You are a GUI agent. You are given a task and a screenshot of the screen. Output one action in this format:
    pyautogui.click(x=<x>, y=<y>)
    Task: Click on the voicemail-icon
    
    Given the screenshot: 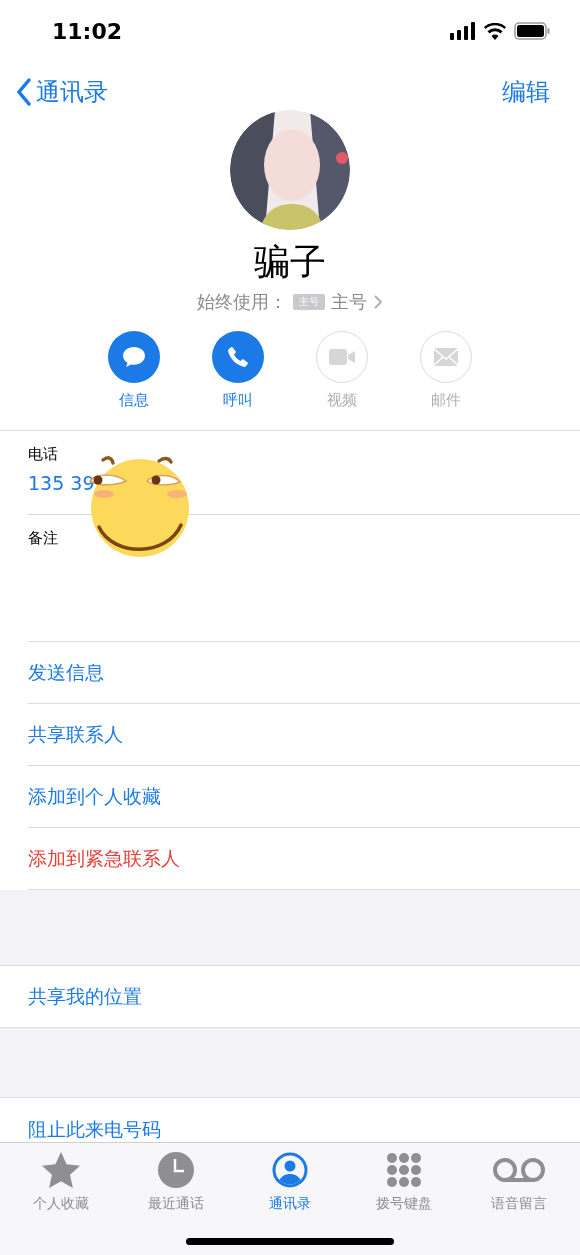 What is the action you would take?
    pyautogui.click(x=518, y=1169)
    